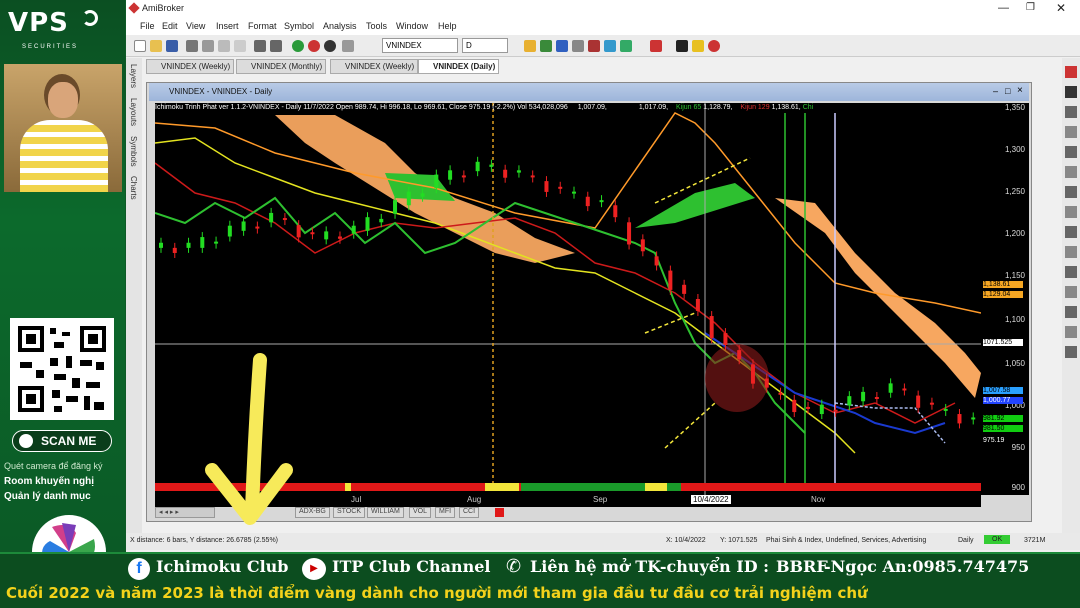 Image resolution: width=1080 pixels, height=608 pixels. Describe the element at coordinates (818, 499) in the screenshot. I see `x-tick: Nov` at that location.